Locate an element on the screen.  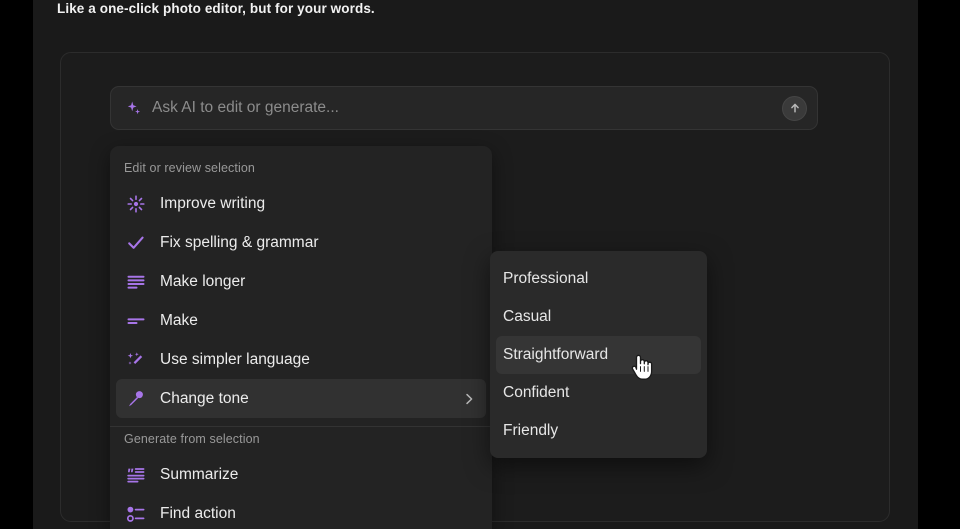
lines-long-icon is located at coordinates (136, 282).